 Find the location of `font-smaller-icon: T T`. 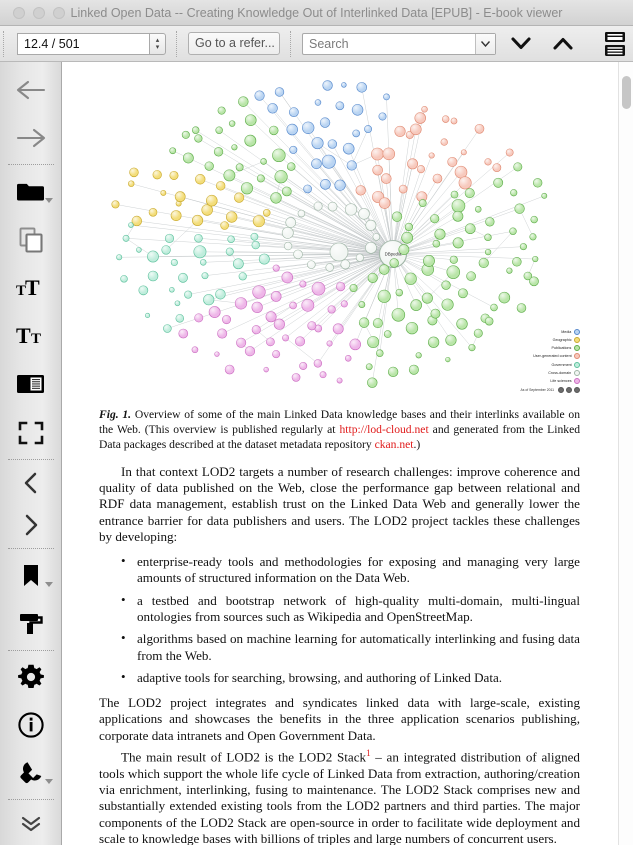

font-smaller-icon: T T is located at coordinates (28, 336).